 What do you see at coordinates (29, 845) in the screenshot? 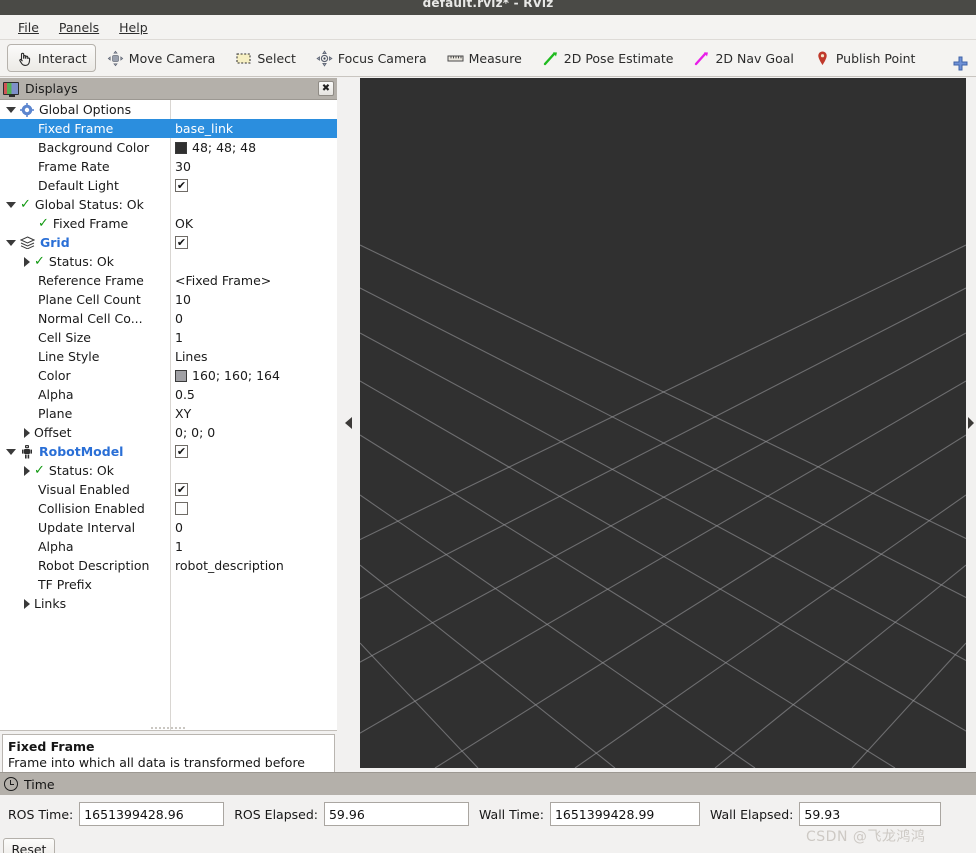
I see `reset-button: Reset` at bounding box center [29, 845].